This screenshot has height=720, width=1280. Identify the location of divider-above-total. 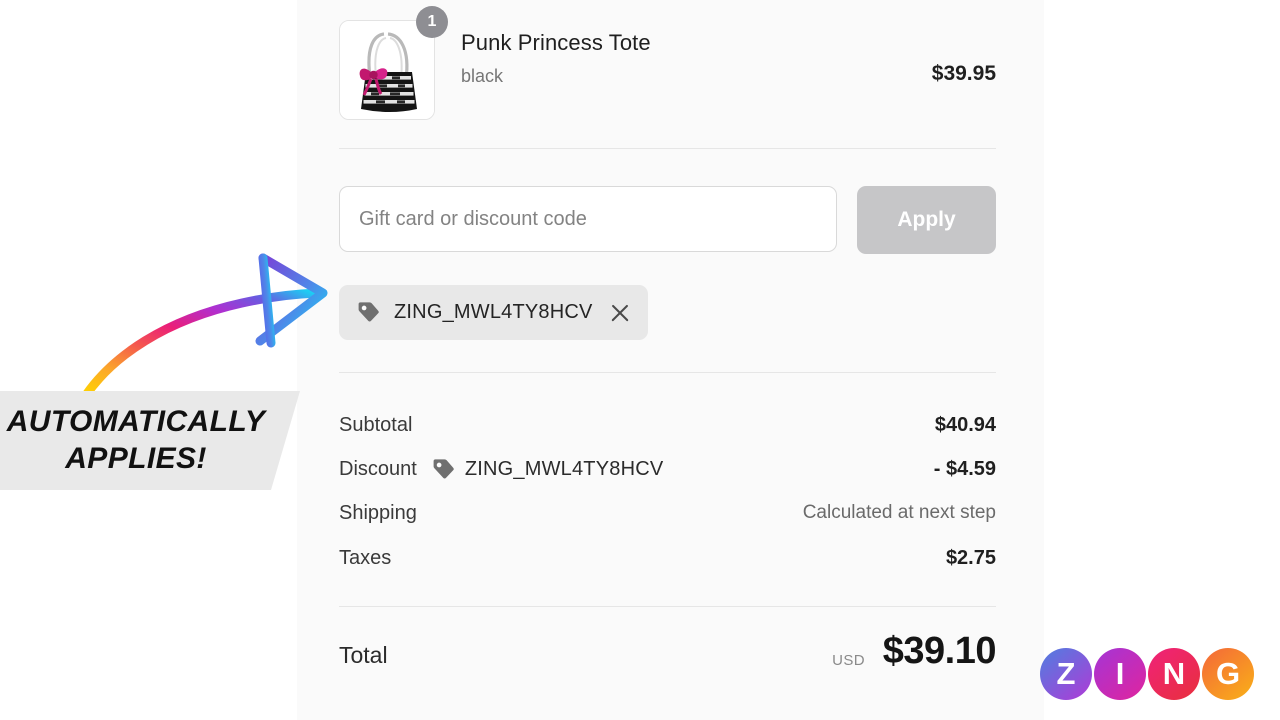
(667, 606).